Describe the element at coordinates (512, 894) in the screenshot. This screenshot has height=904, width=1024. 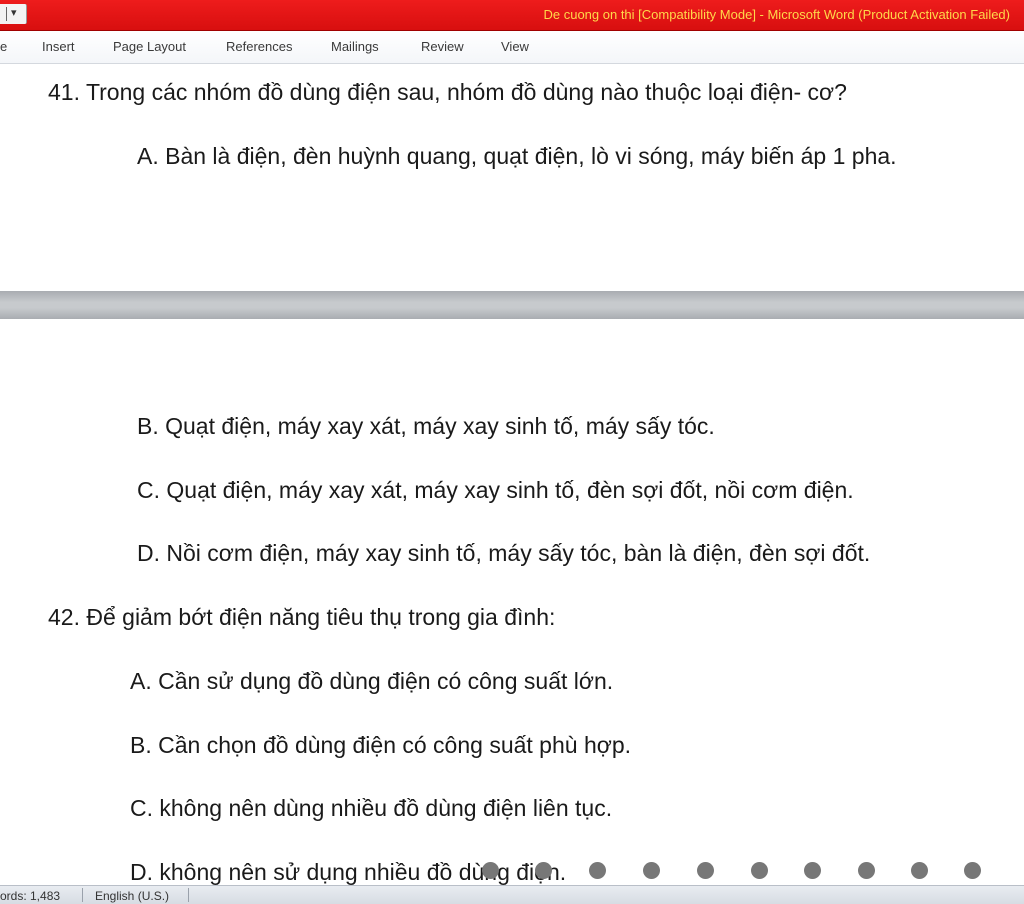
I see `status-bar: ords: 1,483 English (U.S.)` at that location.